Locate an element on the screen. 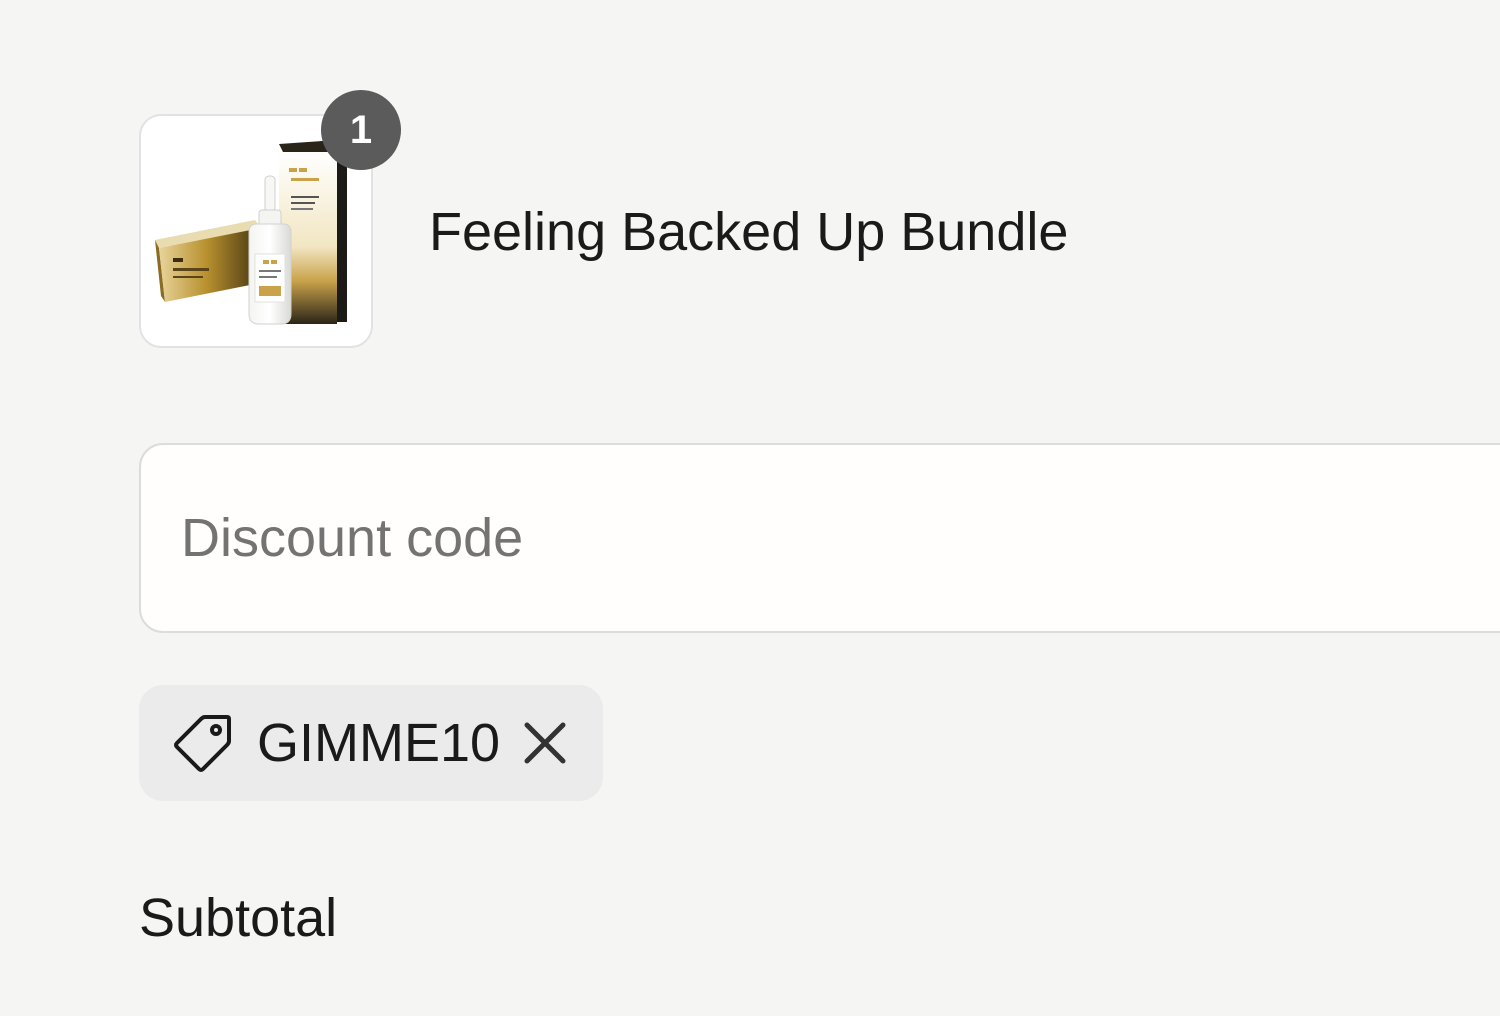 Image resolution: width=1500 pixels, height=1016 pixels. applied-discount-code: GIMME10 is located at coordinates (379, 743).